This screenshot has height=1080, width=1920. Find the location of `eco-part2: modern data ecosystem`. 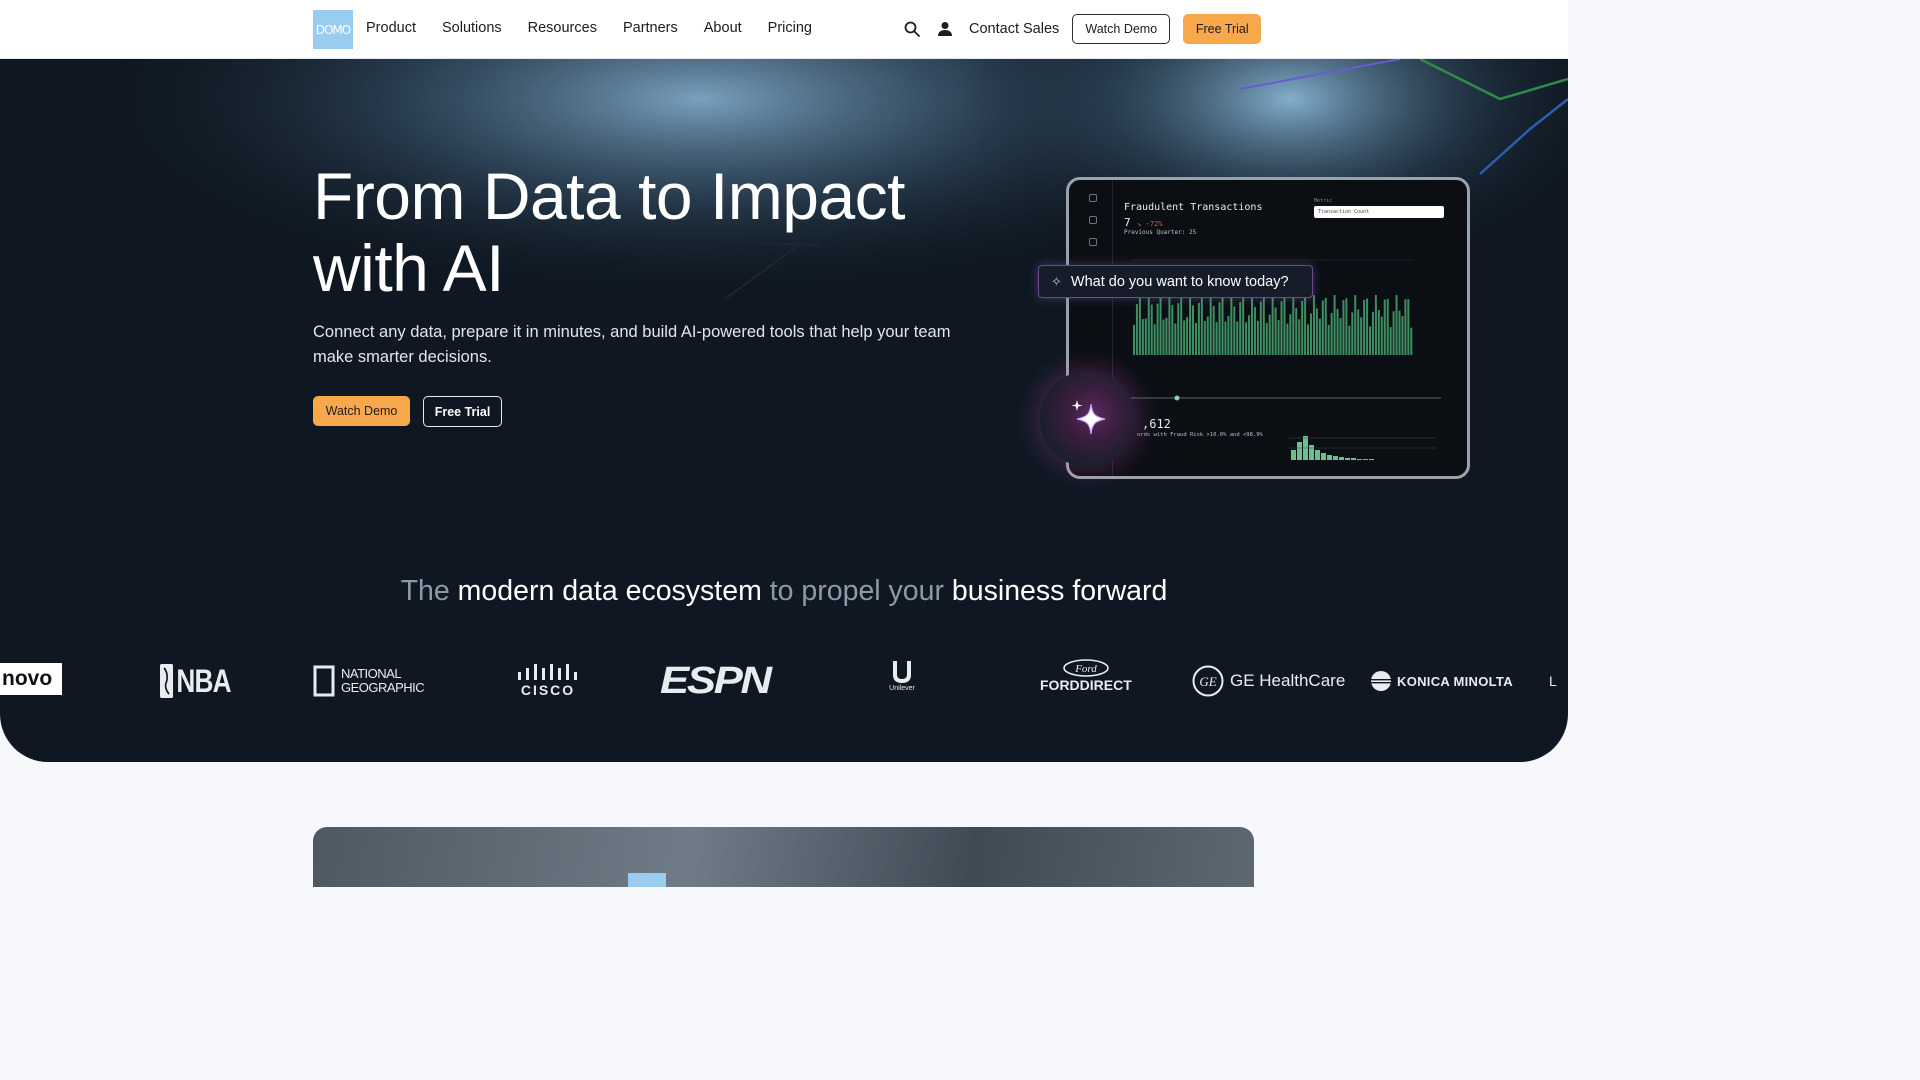

eco-part2: modern data ecosystem is located at coordinates (609, 591).